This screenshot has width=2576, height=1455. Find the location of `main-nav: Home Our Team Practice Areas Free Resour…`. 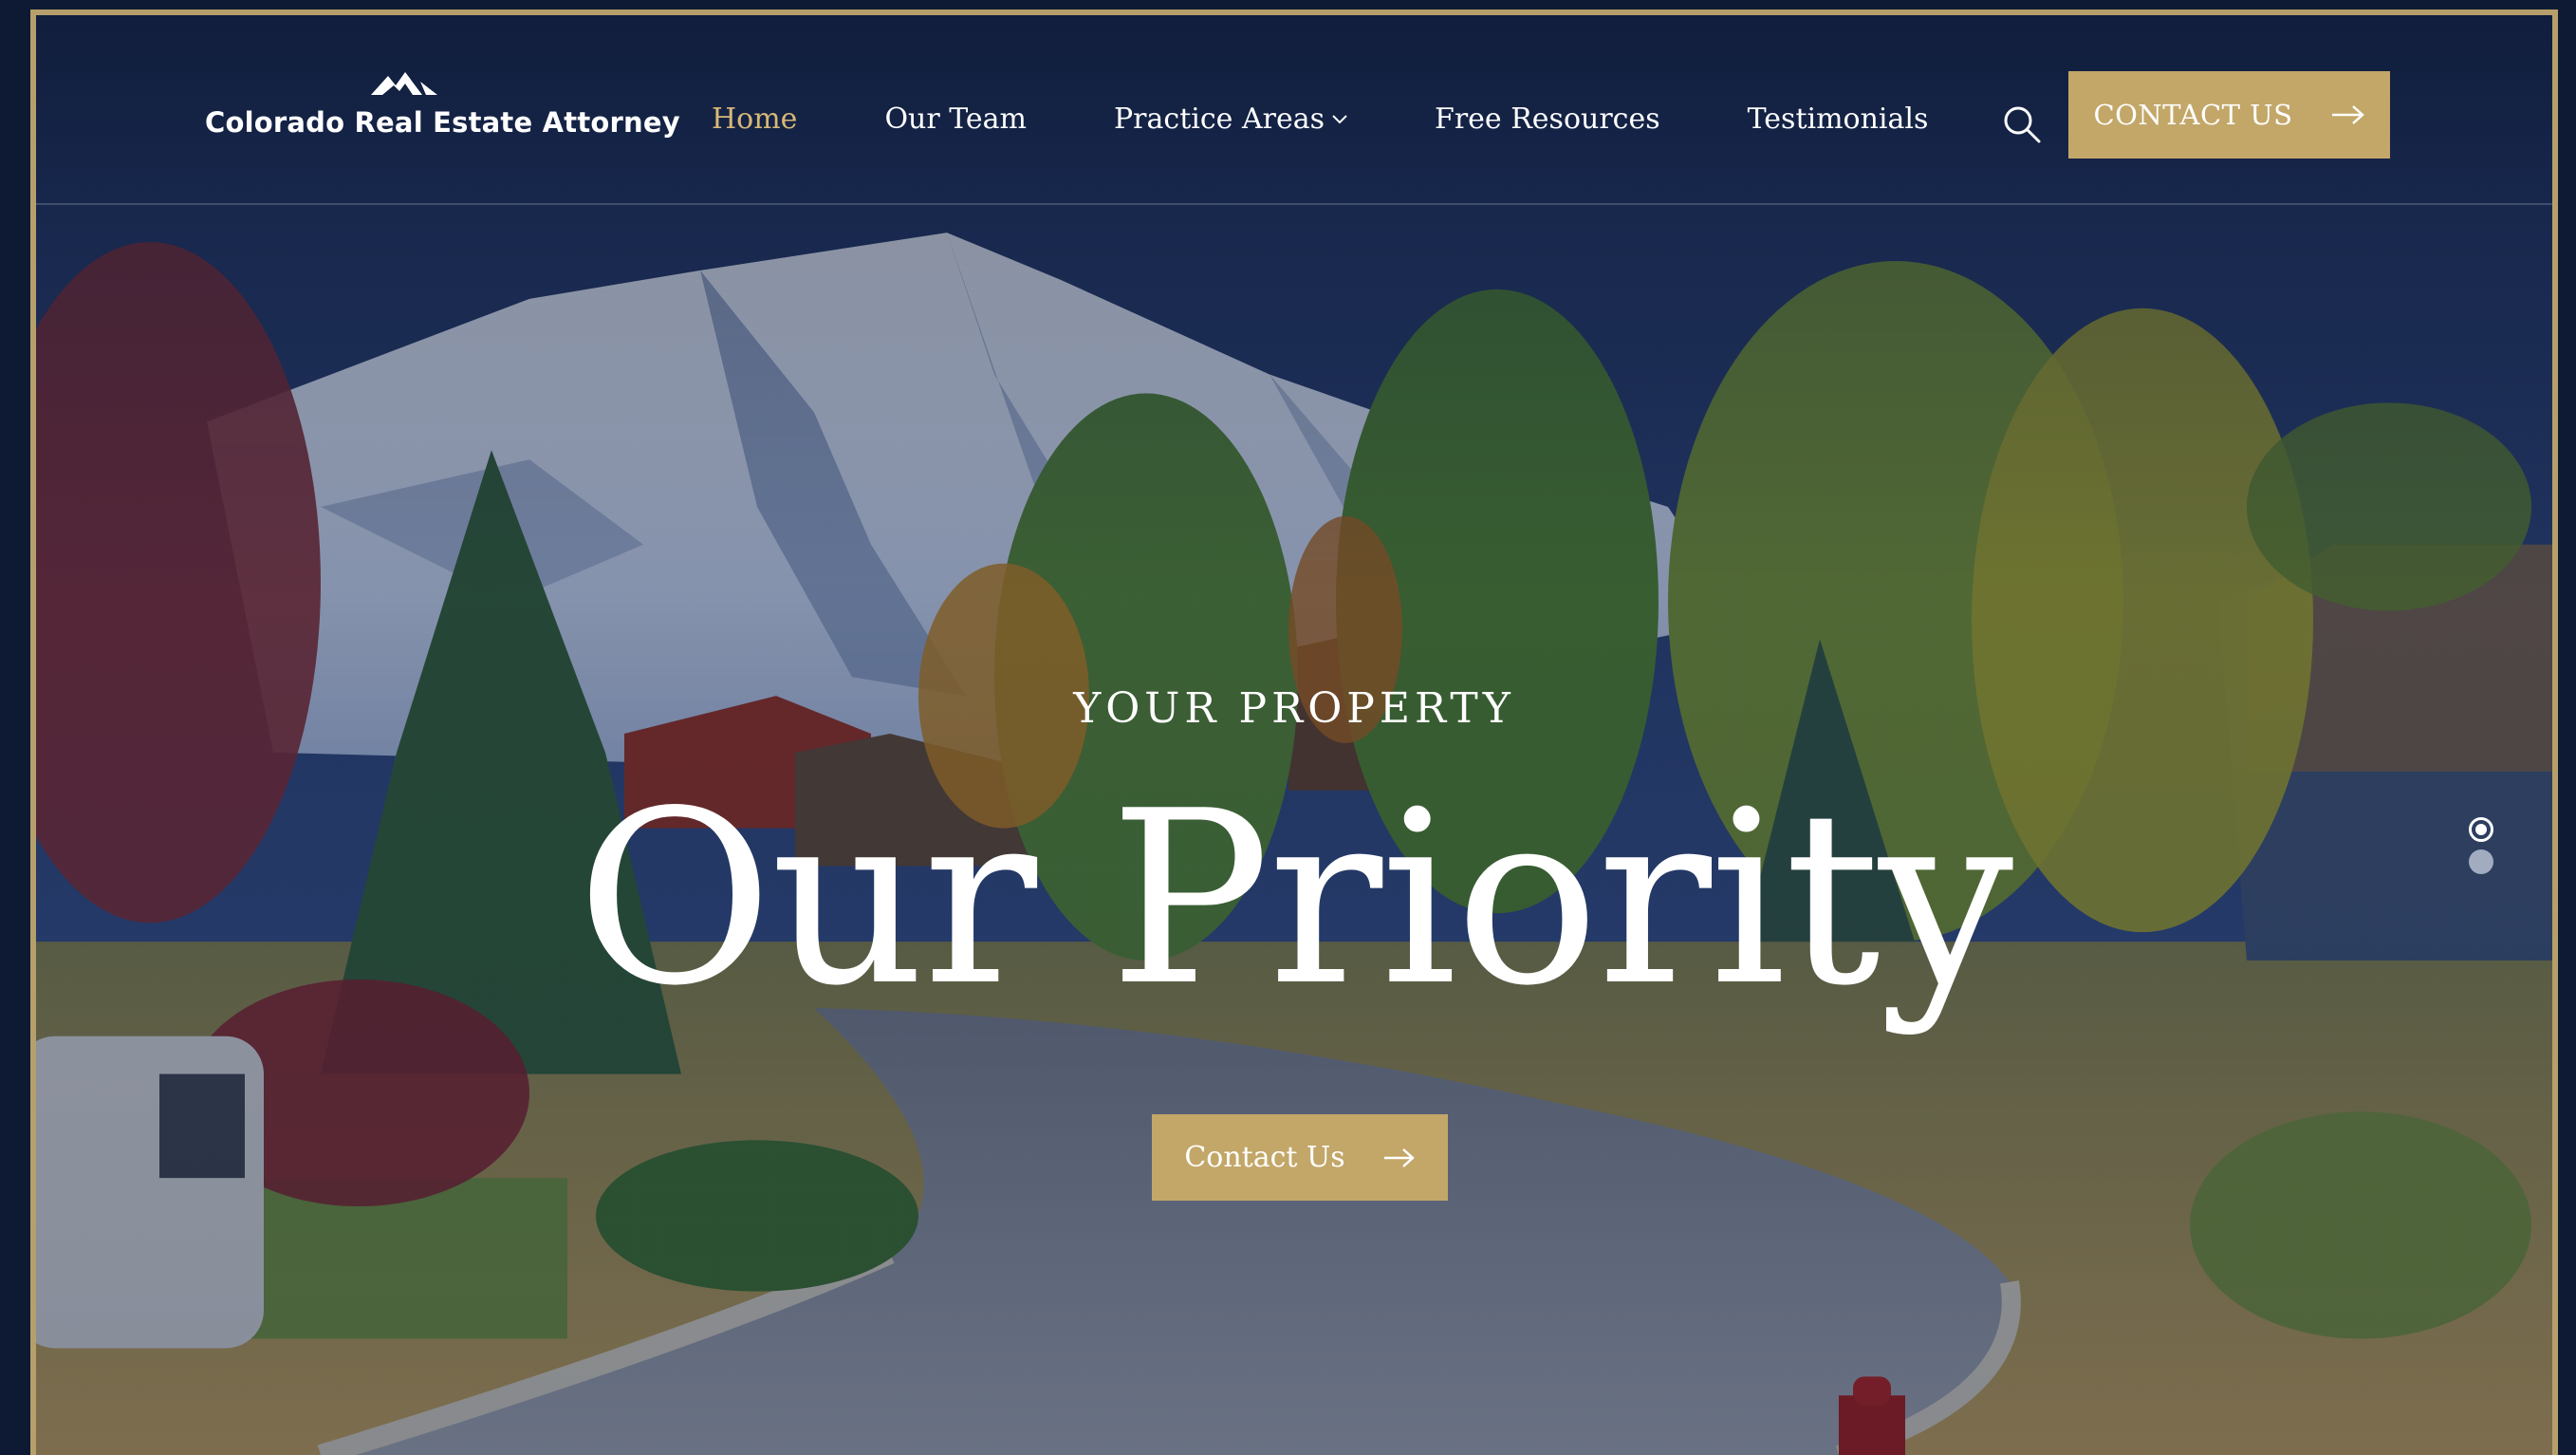

main-nav: Home Our Team Practice Areas Free Resour… is located at coordinates (1363, 119).